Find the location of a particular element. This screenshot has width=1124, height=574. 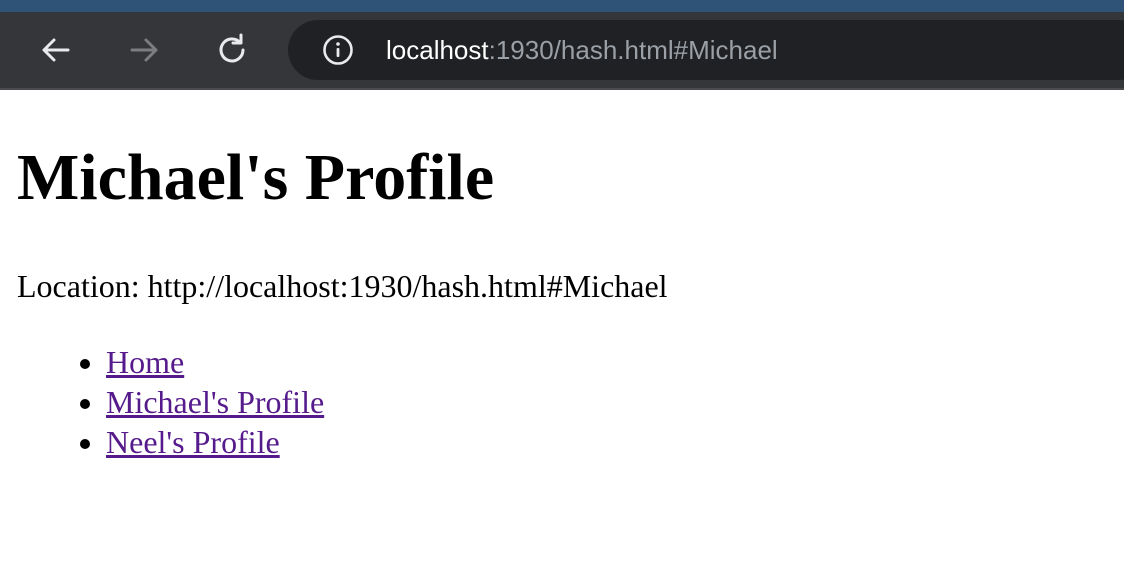

arrow-left-icon is located at coordinates (56, 50).